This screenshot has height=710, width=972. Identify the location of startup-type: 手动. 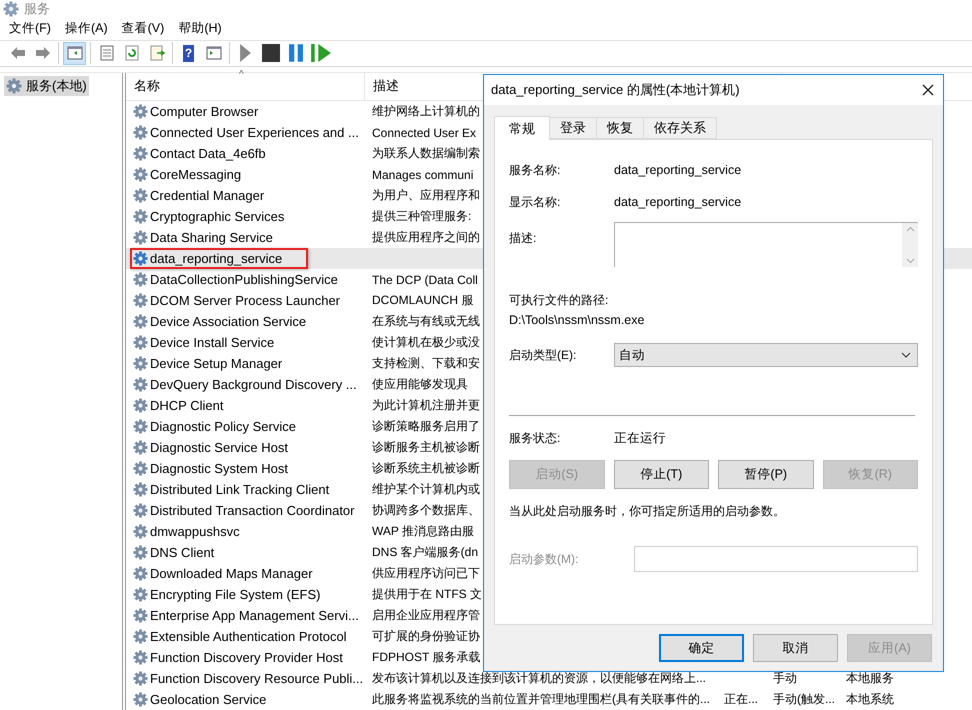
(785, 679).